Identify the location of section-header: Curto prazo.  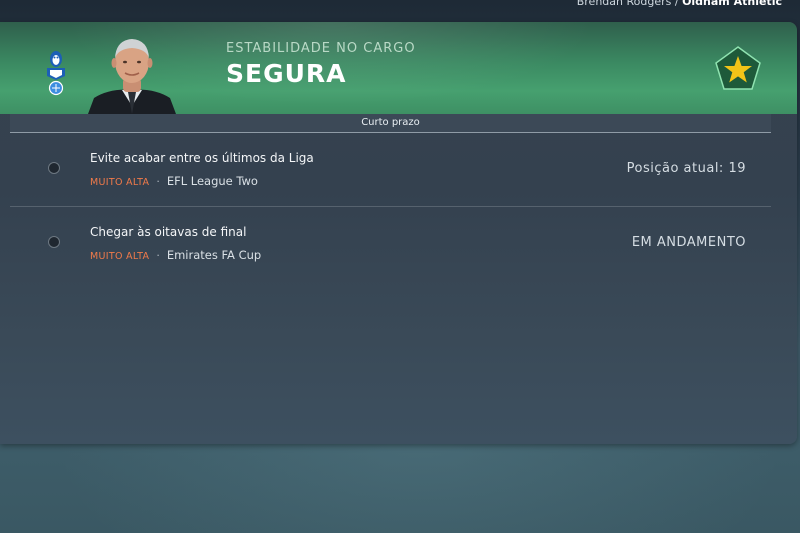
(390, 123).